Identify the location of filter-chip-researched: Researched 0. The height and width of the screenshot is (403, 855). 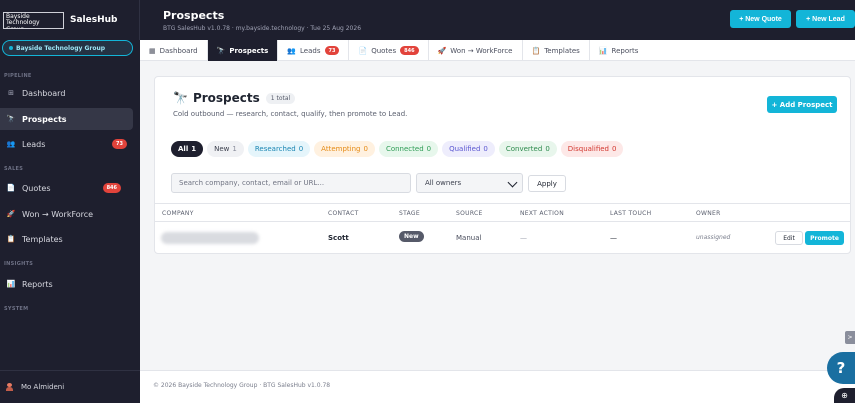
(279, 149).